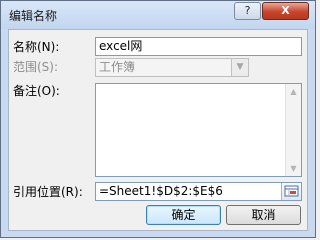  What do you see at coordinates (293, 168) in the screenshot?
I see `scroll-down-icon: ▼` at bounding box center [293, 168].